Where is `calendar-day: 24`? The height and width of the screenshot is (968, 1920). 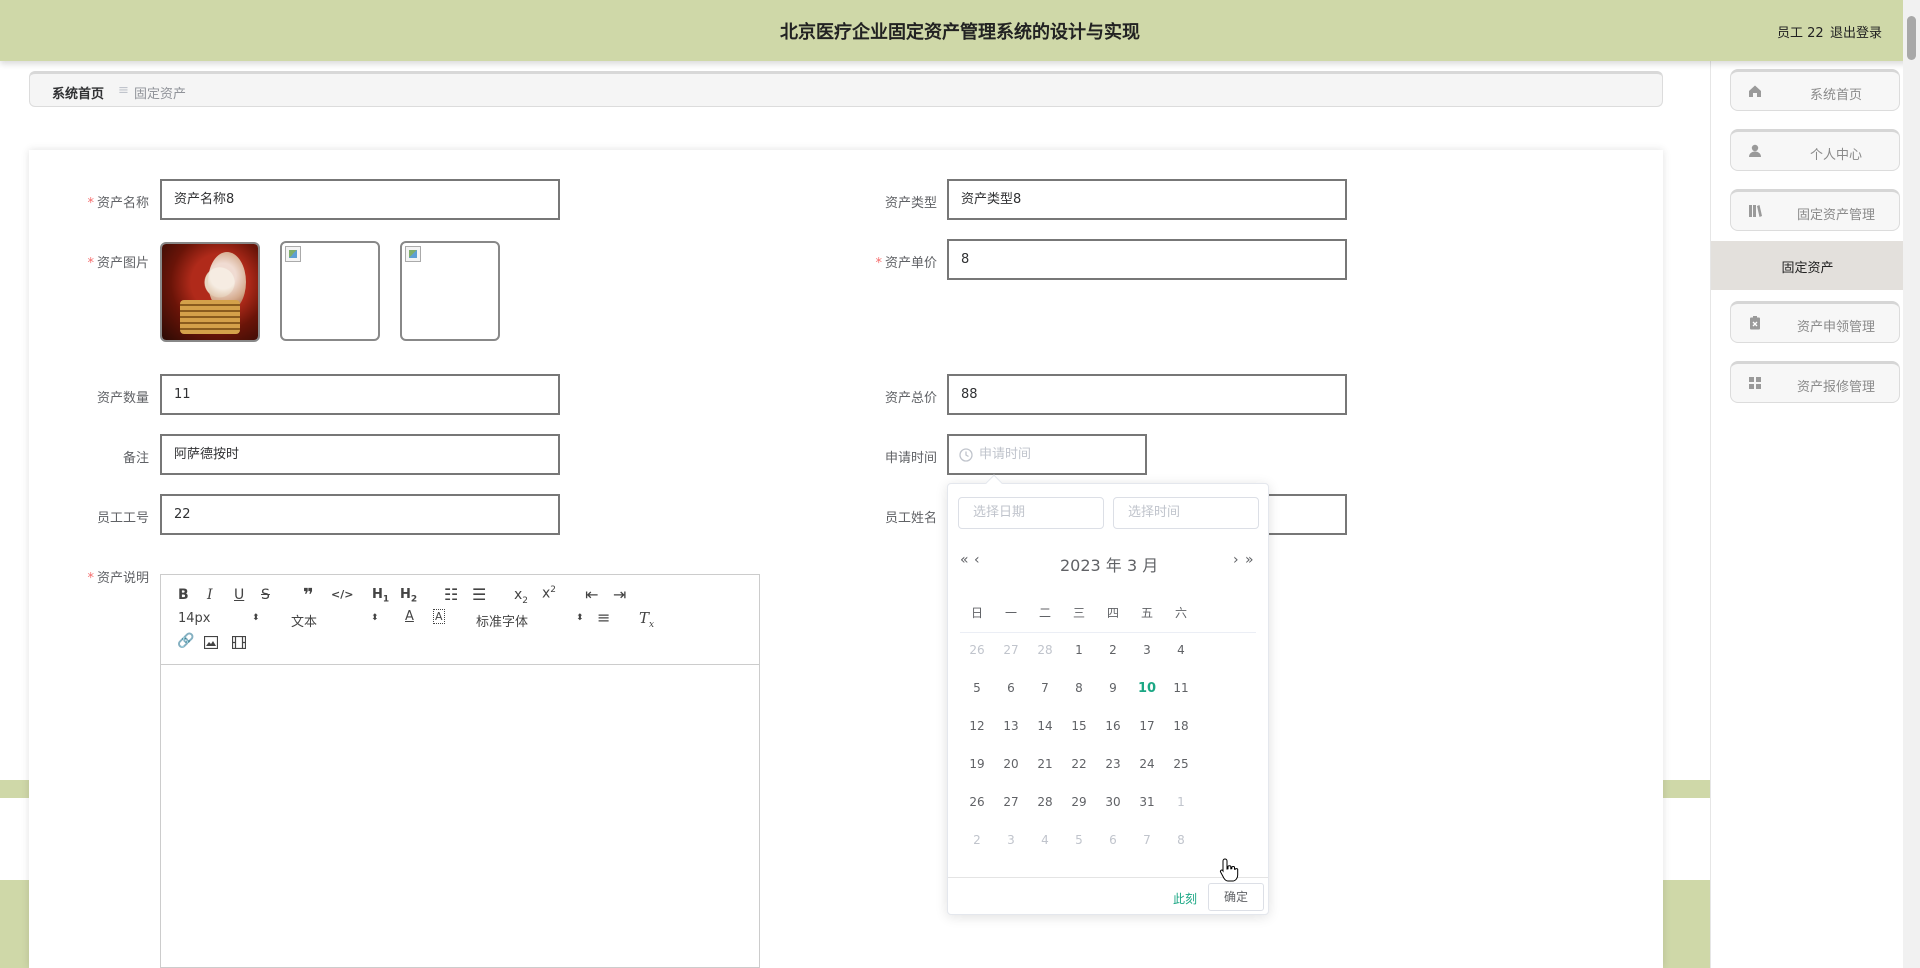
calendar-day: 24 is located at coordinates (1147, 764).